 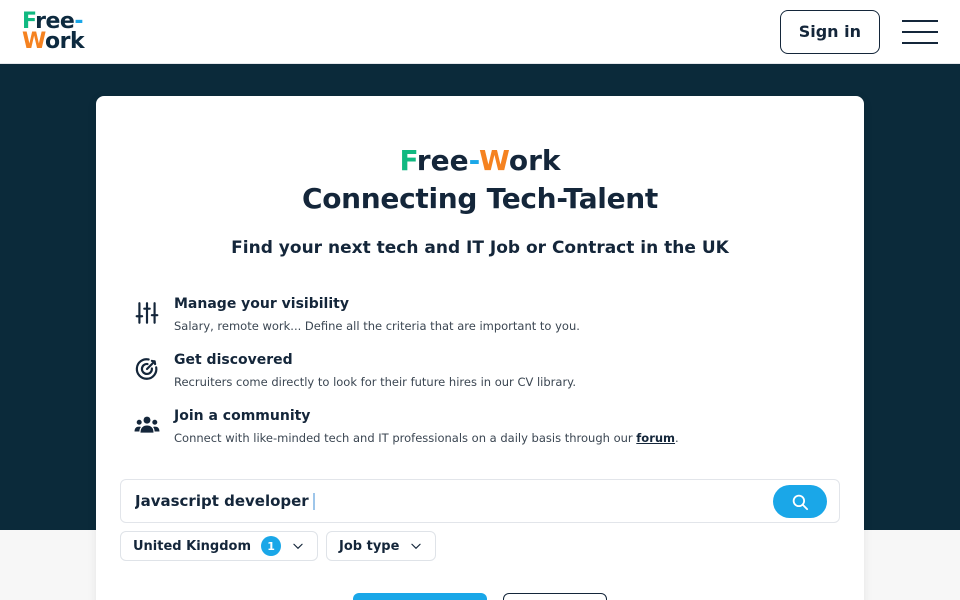 I want to click on brand-text-ree: ree, so click(x=442, y=160).